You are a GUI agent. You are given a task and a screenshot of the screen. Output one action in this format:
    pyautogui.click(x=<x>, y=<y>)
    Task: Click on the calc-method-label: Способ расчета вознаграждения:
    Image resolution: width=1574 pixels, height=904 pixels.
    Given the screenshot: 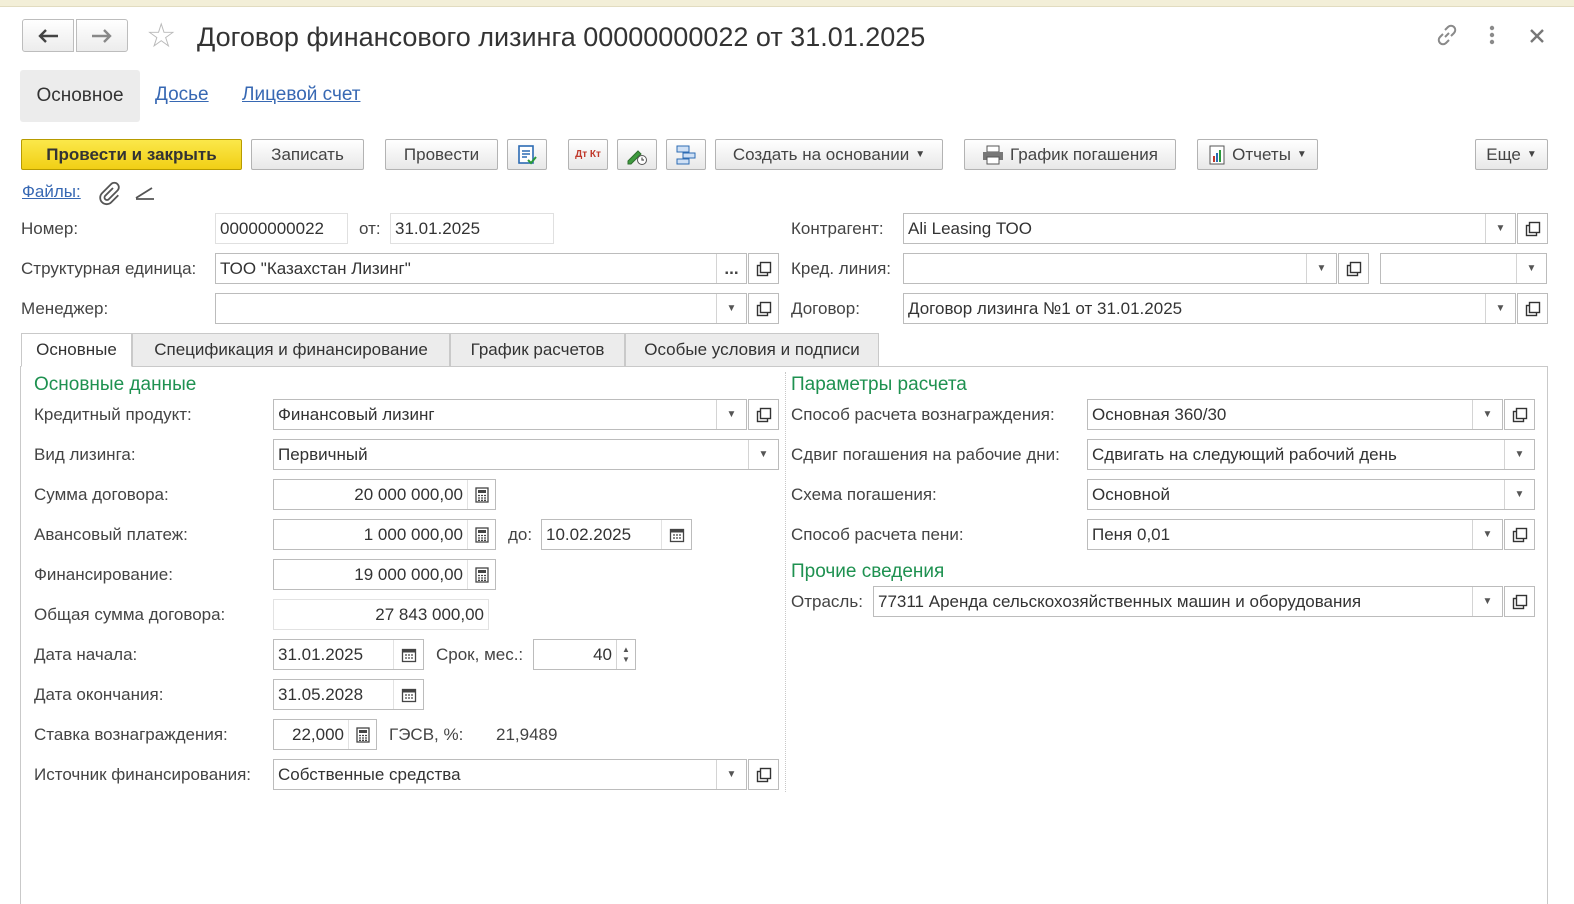 What is the action you would take?
    pyautogui.click(x=923, y=414)
    